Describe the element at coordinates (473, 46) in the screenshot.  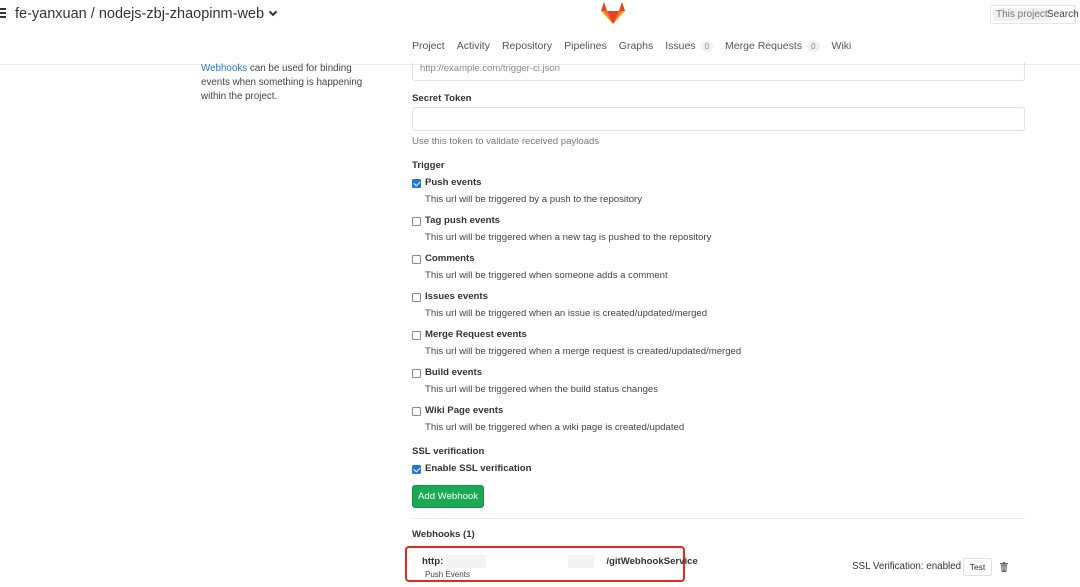
I see `nav-item-activity: Activity` at that location.